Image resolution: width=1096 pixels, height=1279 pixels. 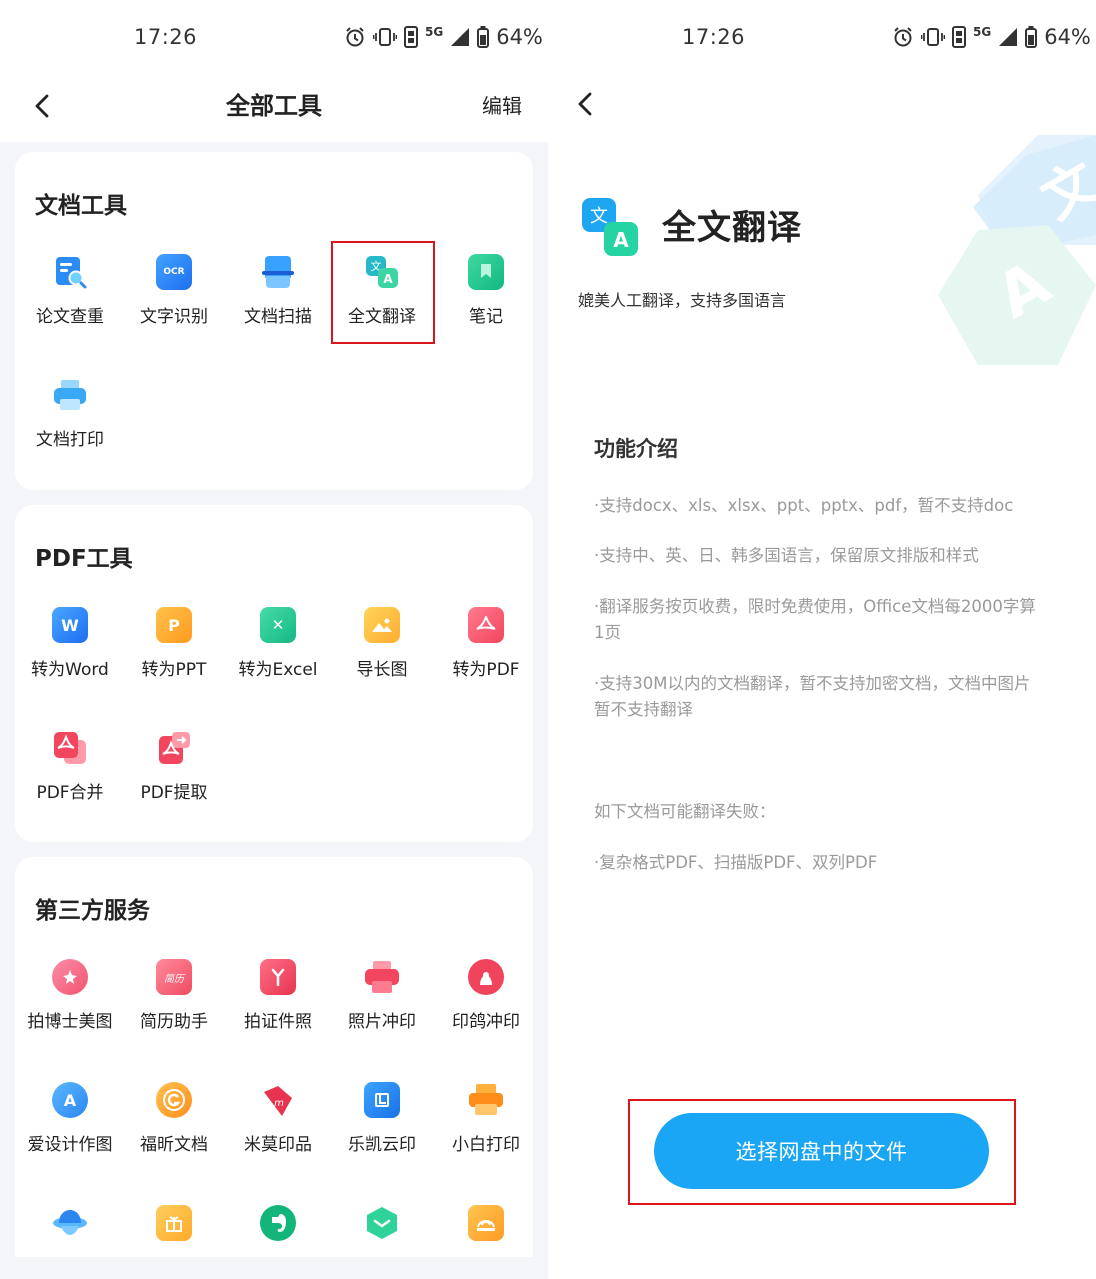 What do you see at coordinates (636, 449) in the screenshot?
I see `intro-heading: 功能介绍` at bounding box center [636, 449].